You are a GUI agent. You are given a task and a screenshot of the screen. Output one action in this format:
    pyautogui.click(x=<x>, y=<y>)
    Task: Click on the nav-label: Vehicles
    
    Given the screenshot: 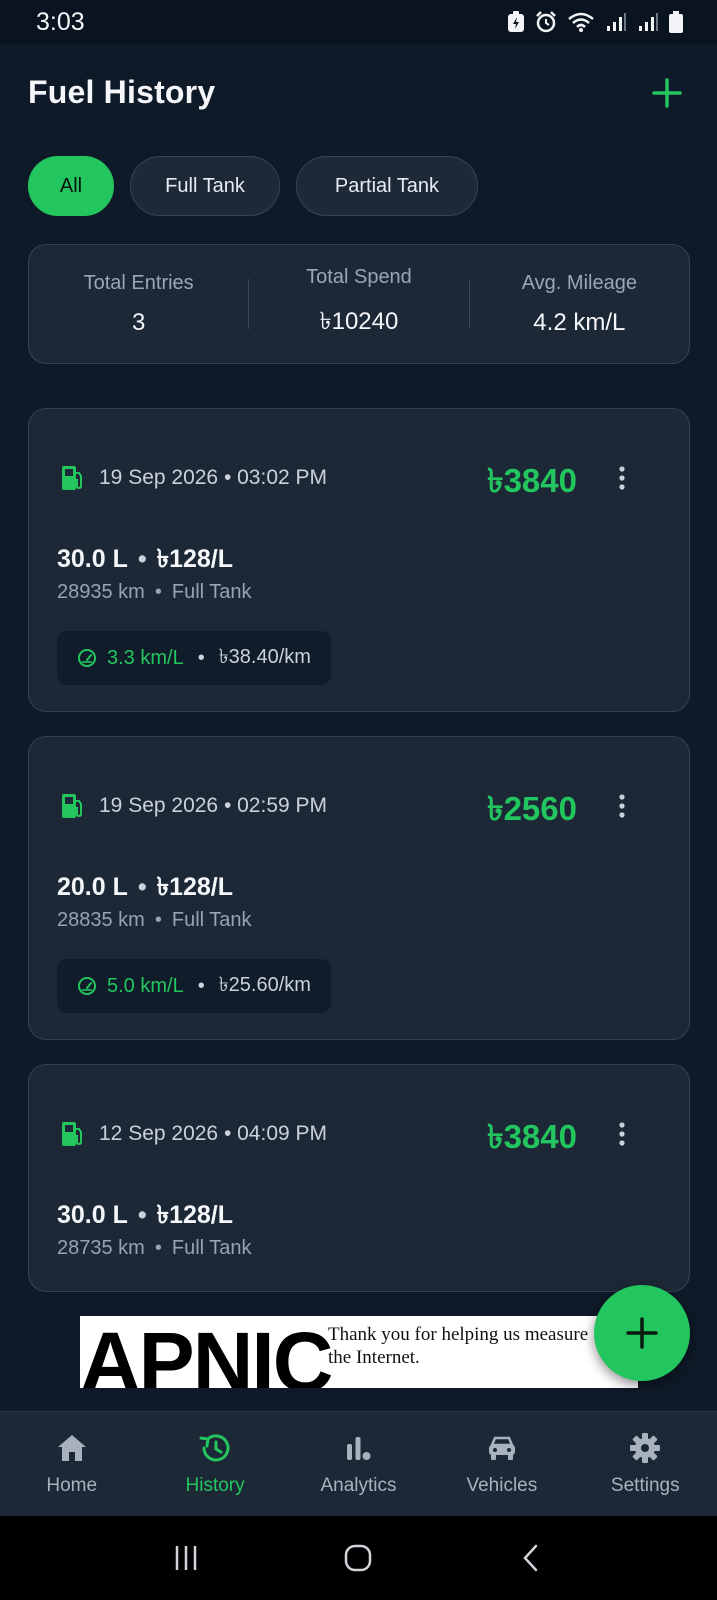 What is the action you would take?
    pyautogui.click(x=502, y=1485)
    